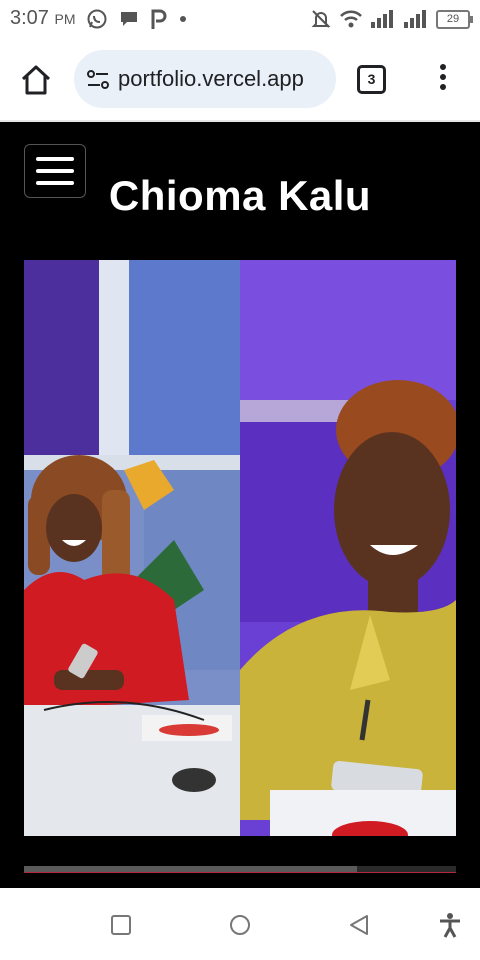 Image resolution: width=480 pixels, height=960 pixels. What do you see at coordinates (321, 19) in the screenshot?
I see `mute-icon` at bounding box center [321, 19].